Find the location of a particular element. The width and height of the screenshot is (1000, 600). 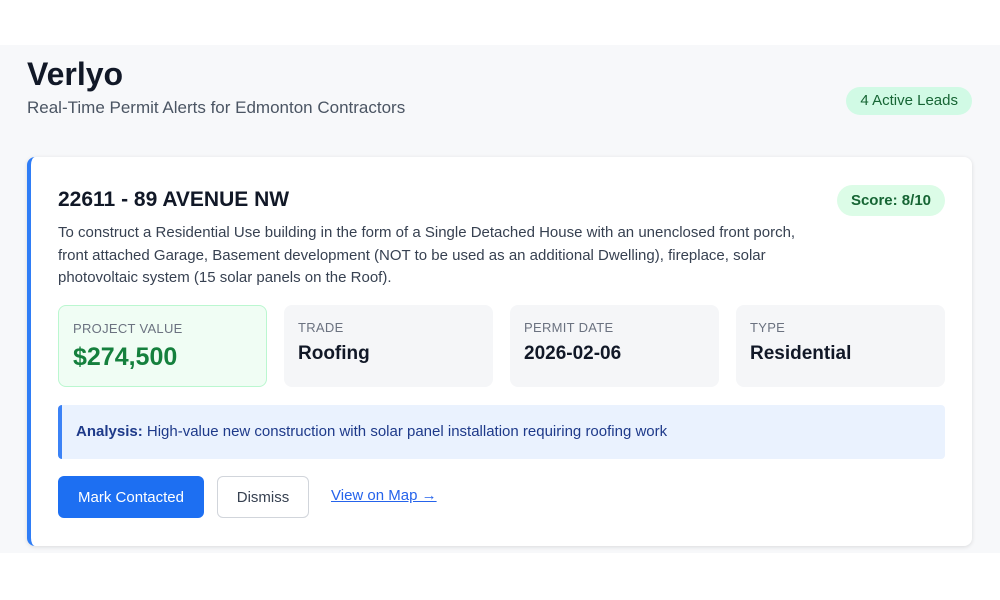

stat-permit-date: PERMIT DATE 2026-02-06 is located at coordinates (614, 346).